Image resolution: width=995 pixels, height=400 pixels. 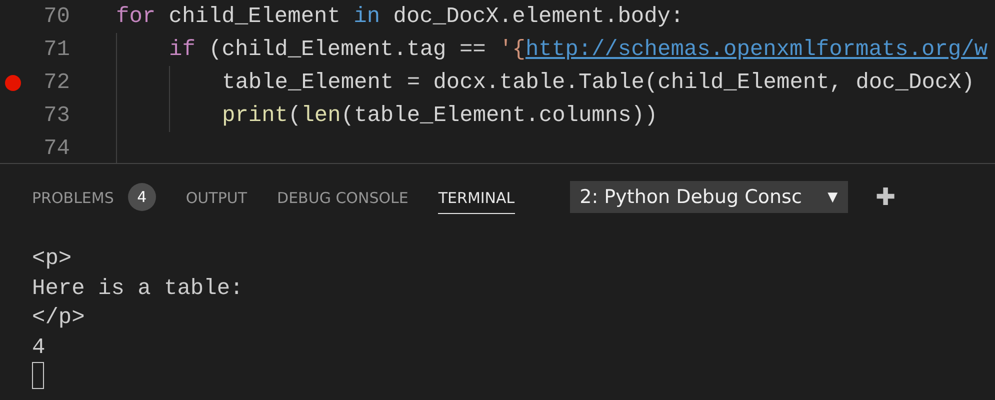 What do you see at coordinates (13, 82) in the screenshot?
I see `breakpoint-icon` at bounding box center [13, 82].